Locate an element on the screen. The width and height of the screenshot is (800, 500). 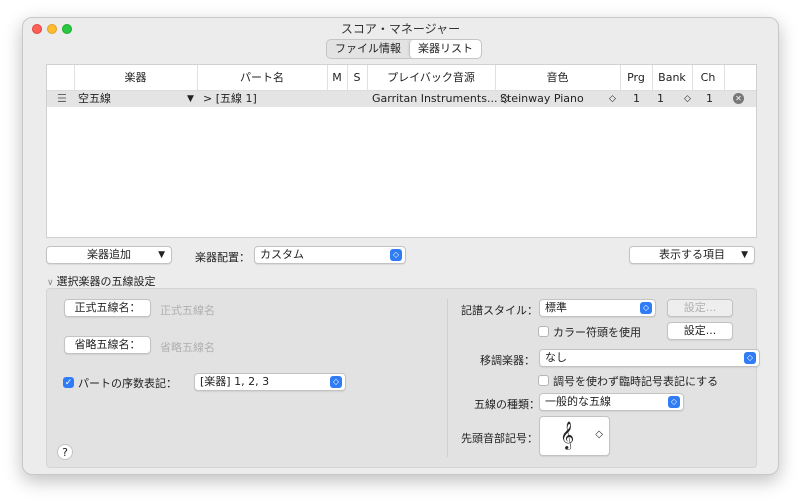
window-title: スコア・マネージャー is located at coordinates (400, 29).